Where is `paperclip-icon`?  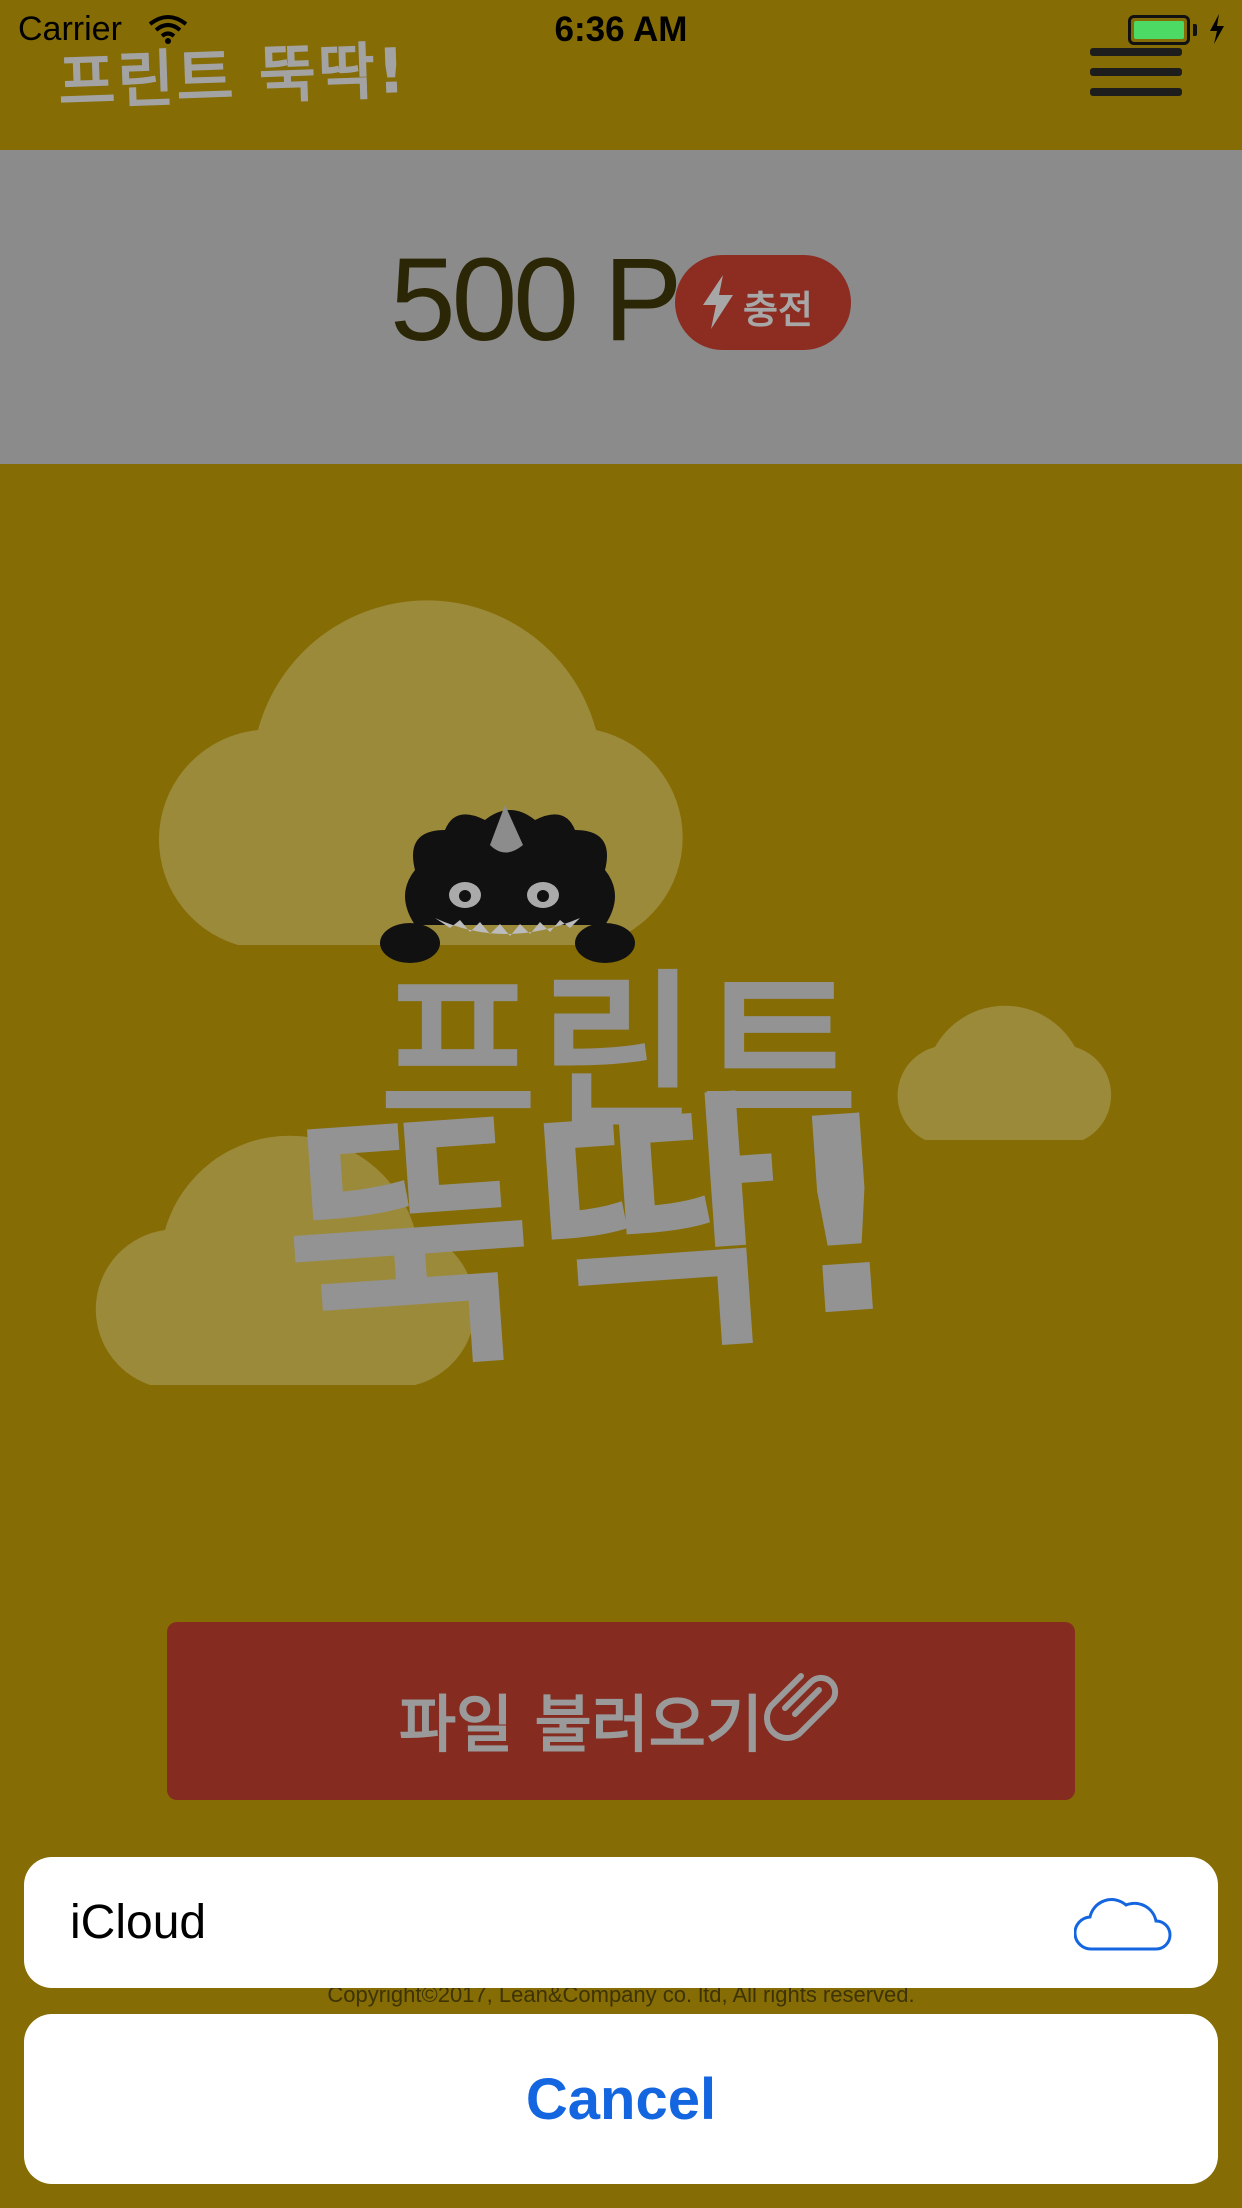 paperclip-icon is located at coordinates (801, 1707).